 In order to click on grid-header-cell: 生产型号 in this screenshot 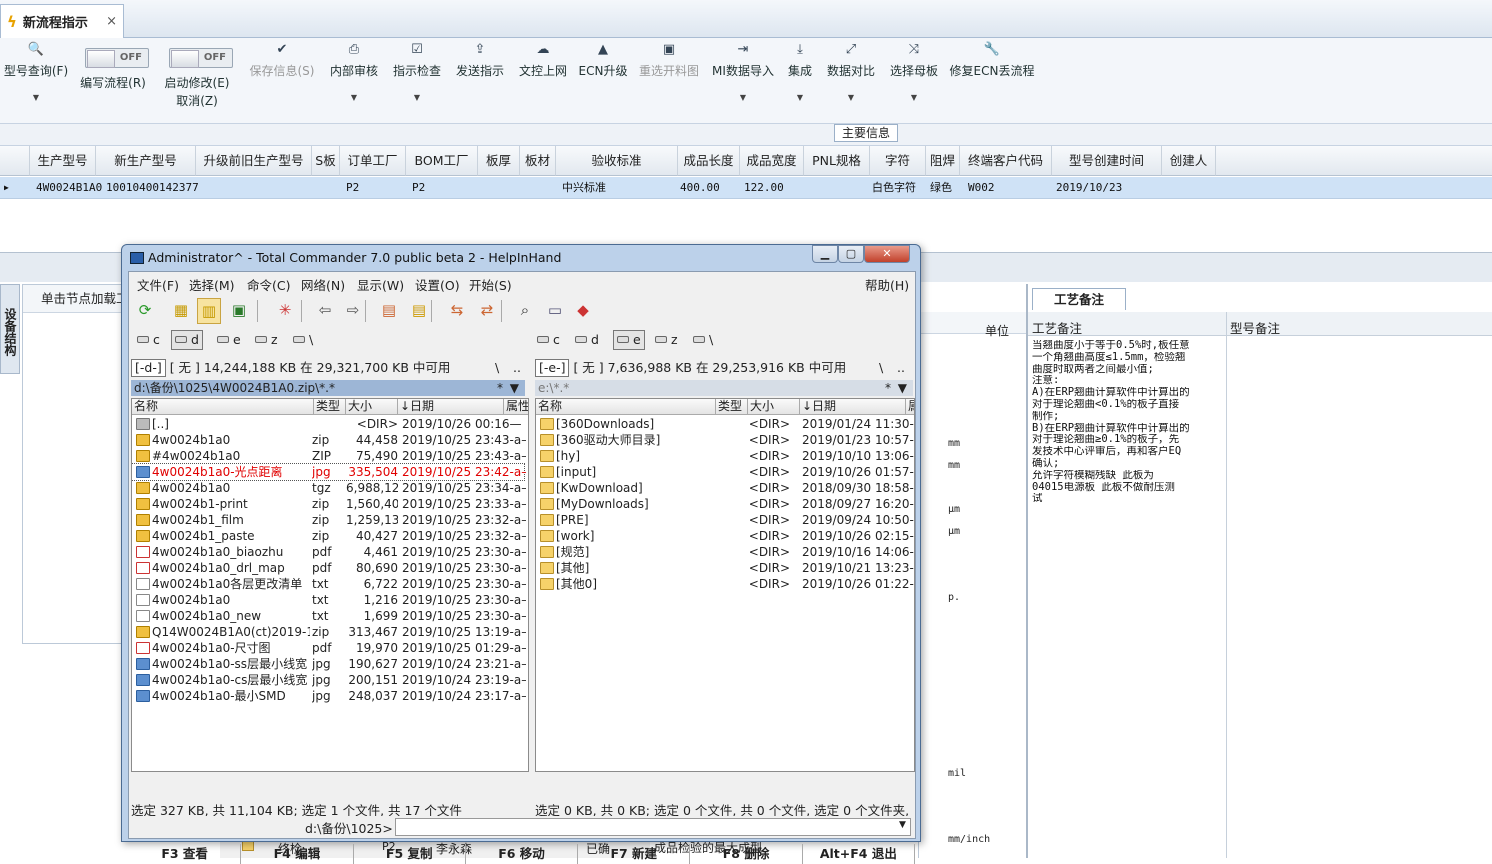, I will do `click(63, 161)`.